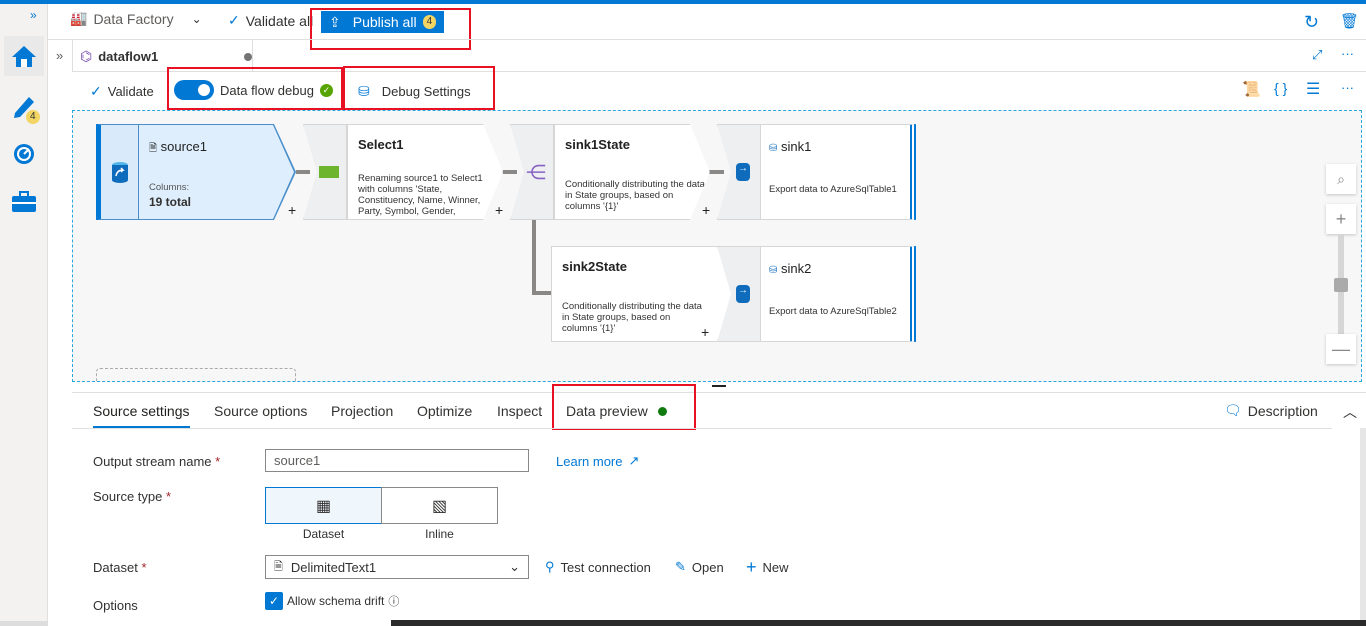 Image resolution: width=1366 pixels, height=626 pixels. I want to click on home-icon, so click(24, 56).